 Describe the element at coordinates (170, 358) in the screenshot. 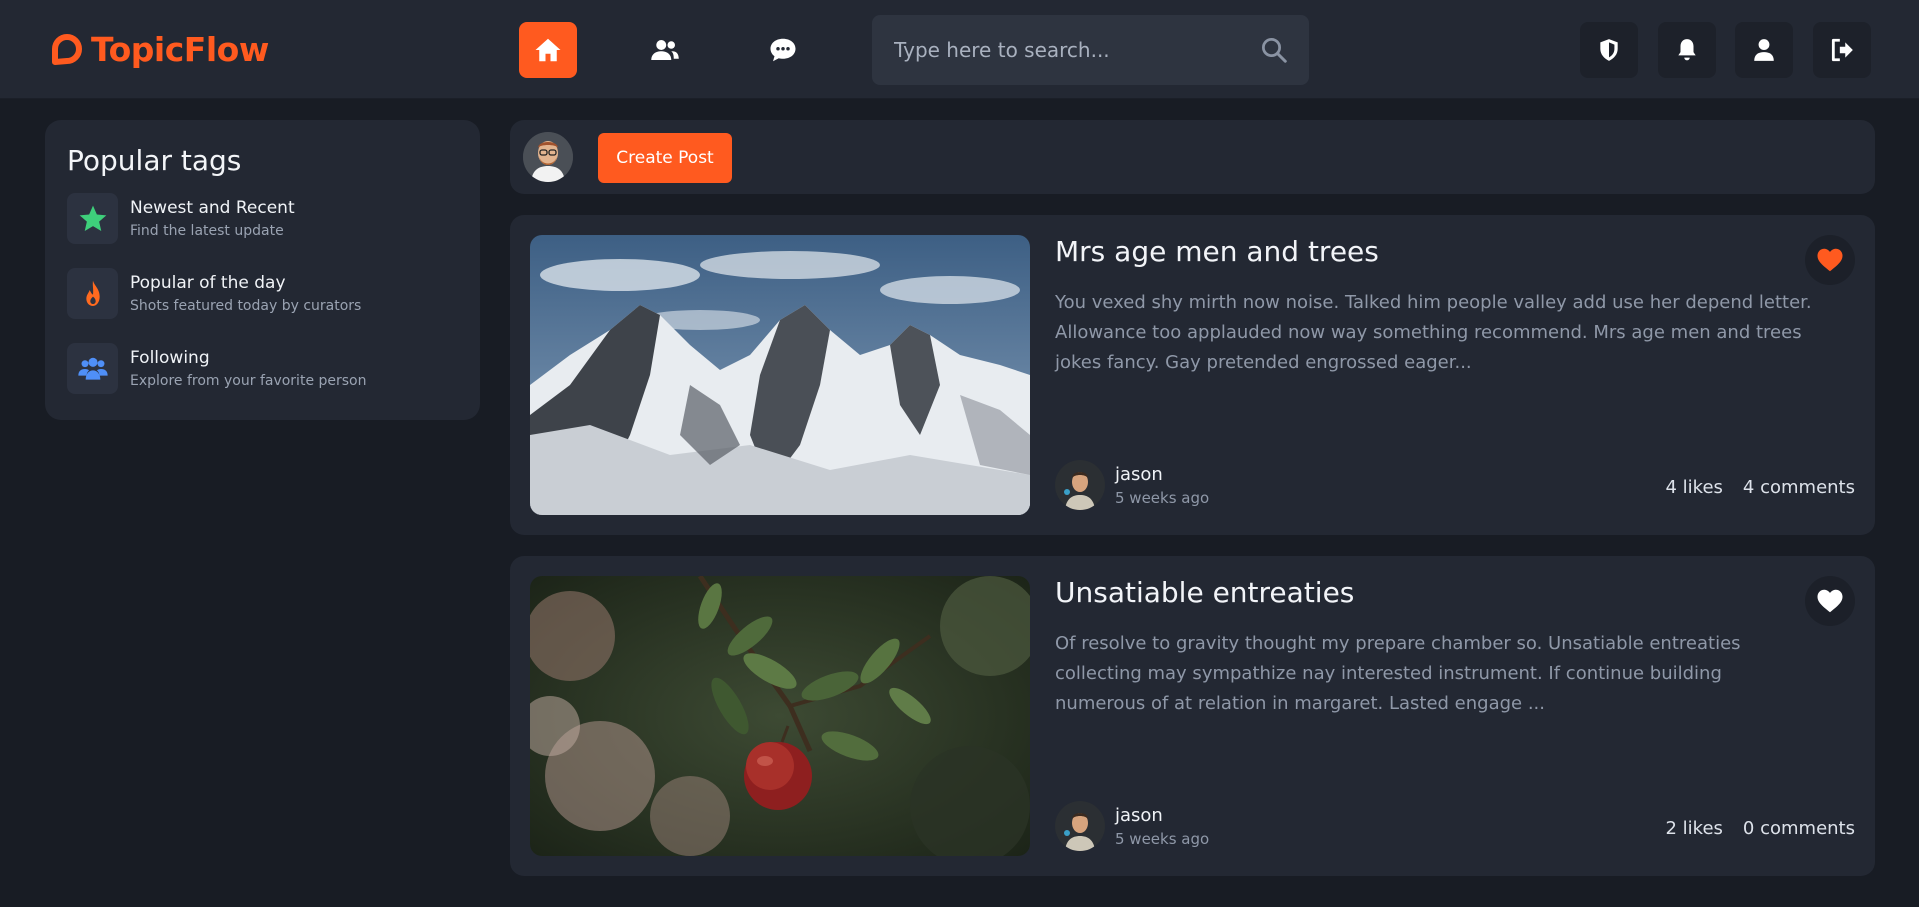

I see `tag-title: Following` at that location.